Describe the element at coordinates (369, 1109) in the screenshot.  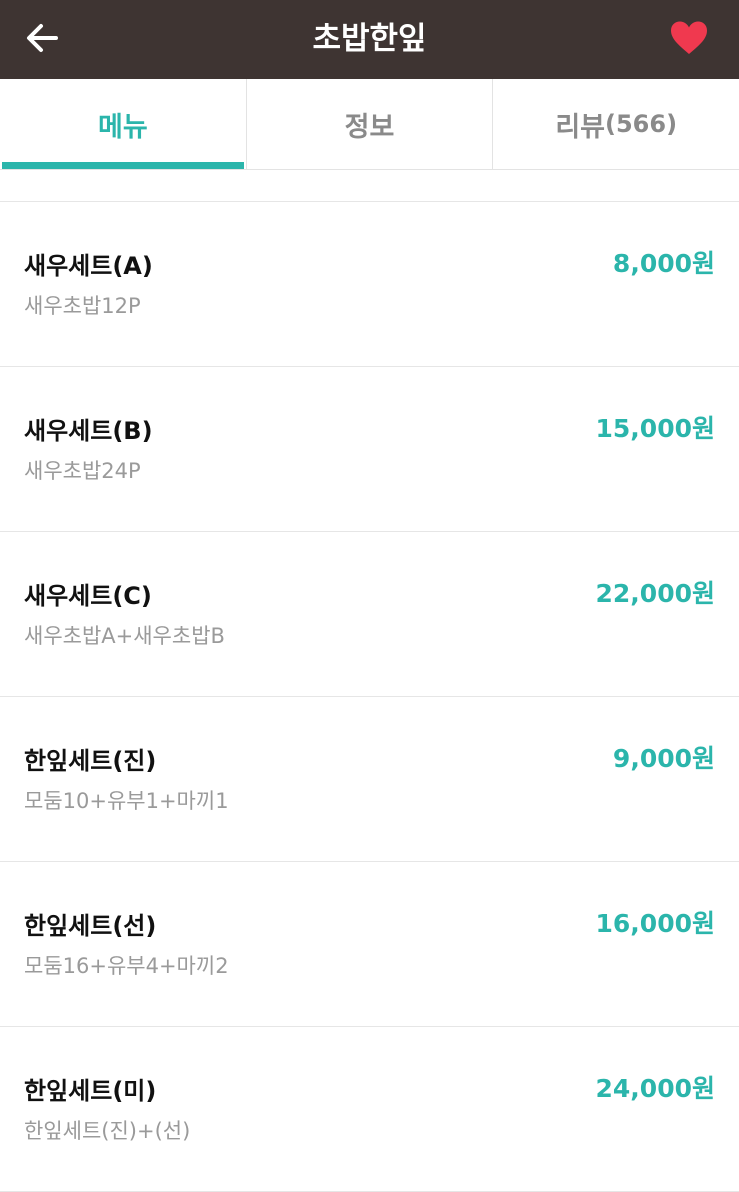
I see `menu-item: 한잎세트(미) 한잎세트(진)+(선) 24,000원` at that location.